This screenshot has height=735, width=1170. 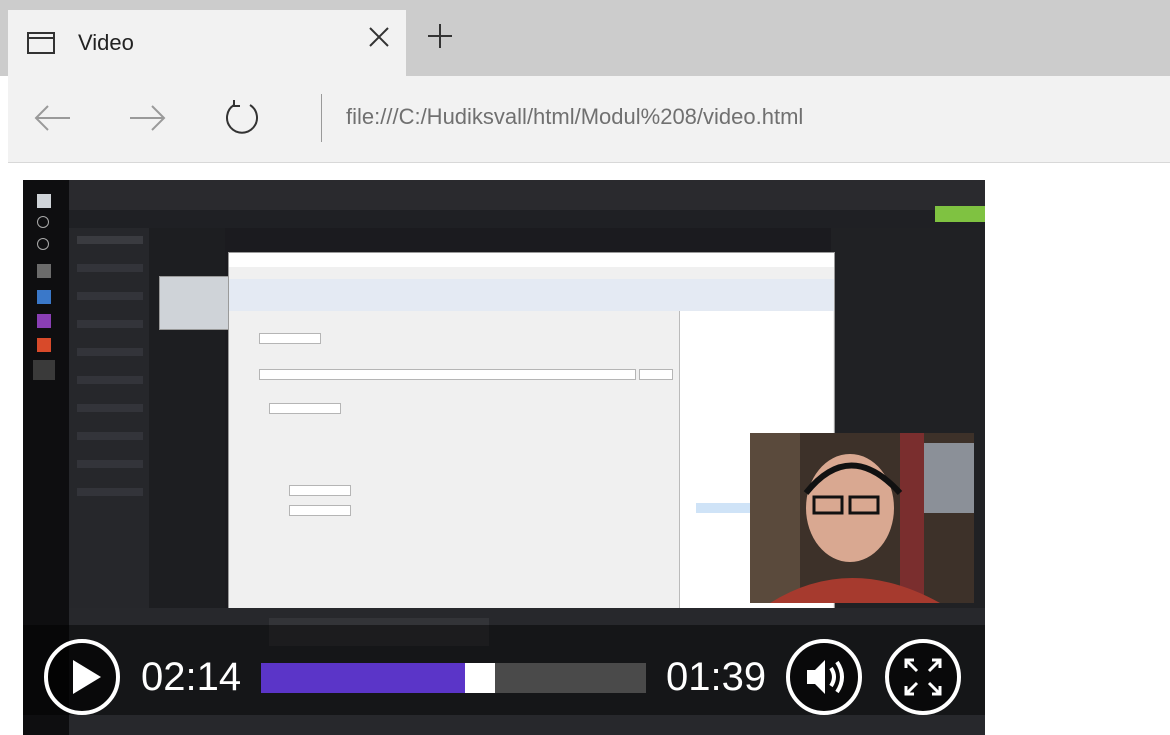 I want to click on tab-strip: Video, so click(x=585, y=38).